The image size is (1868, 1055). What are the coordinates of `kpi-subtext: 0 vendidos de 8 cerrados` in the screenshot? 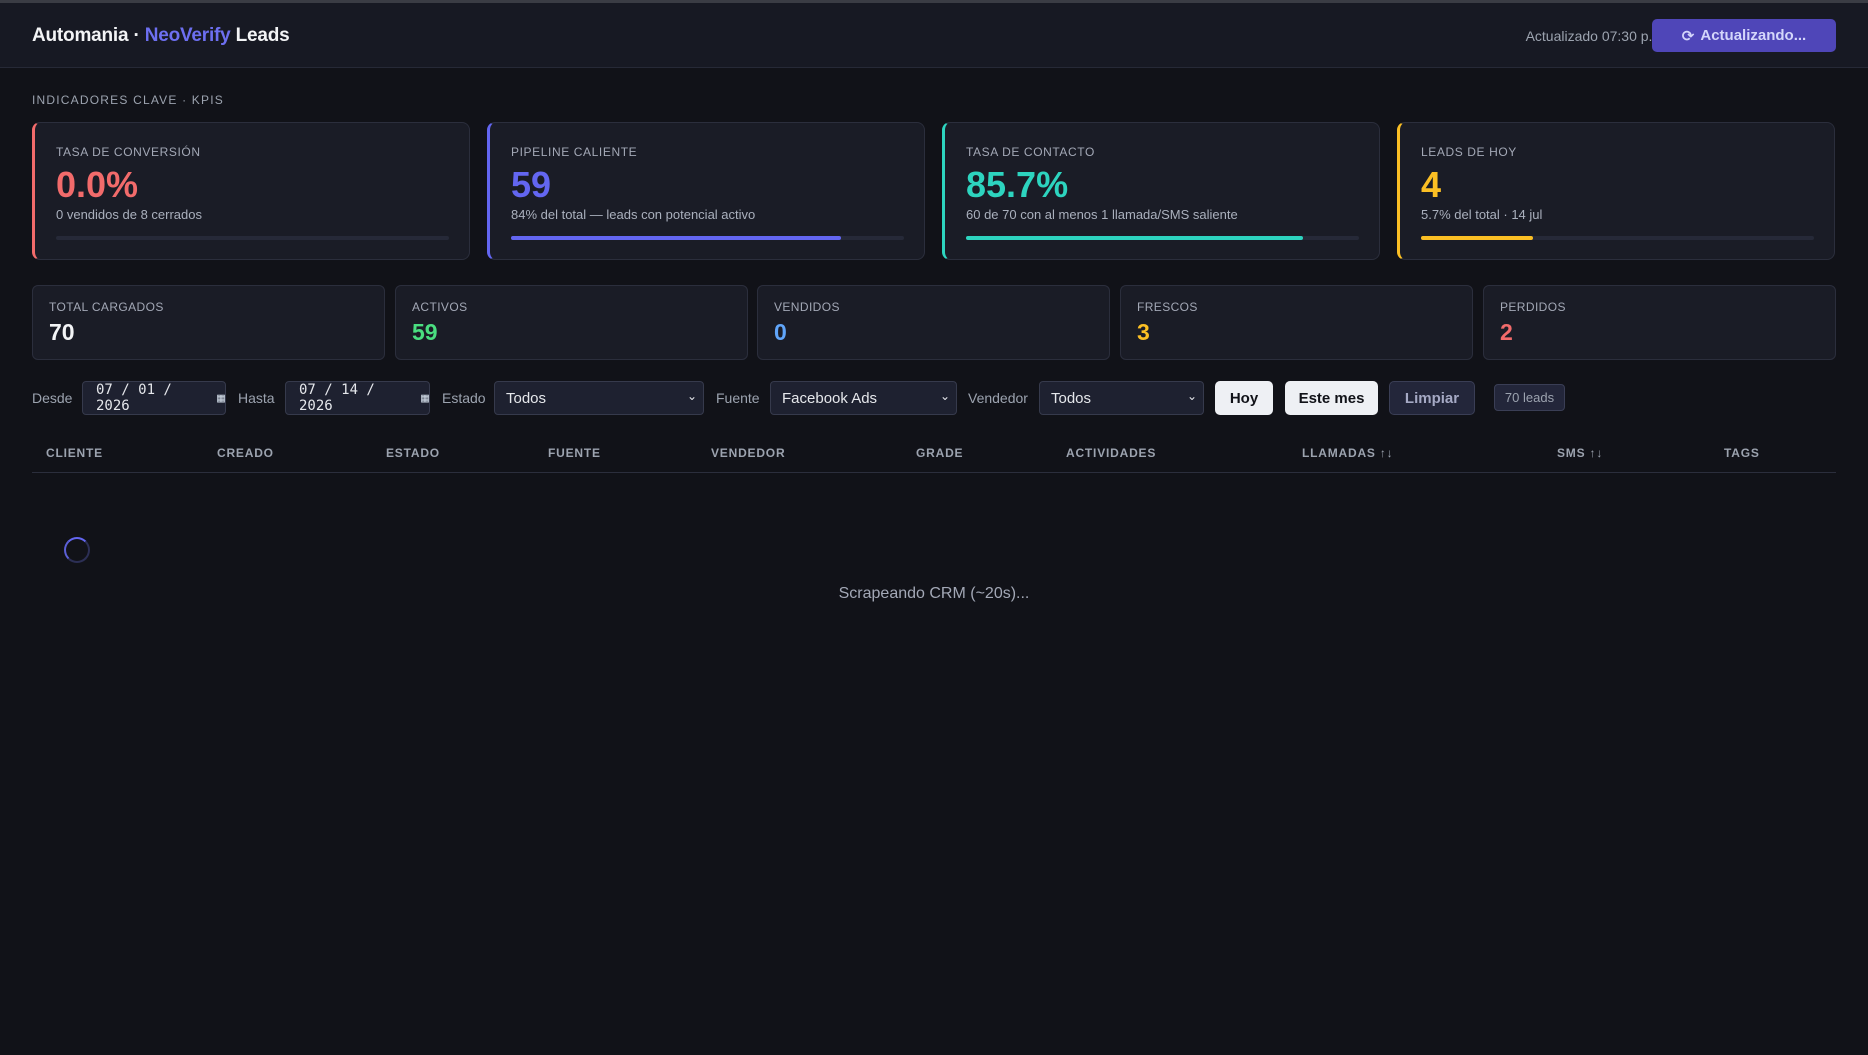 It's located at (129, 214).